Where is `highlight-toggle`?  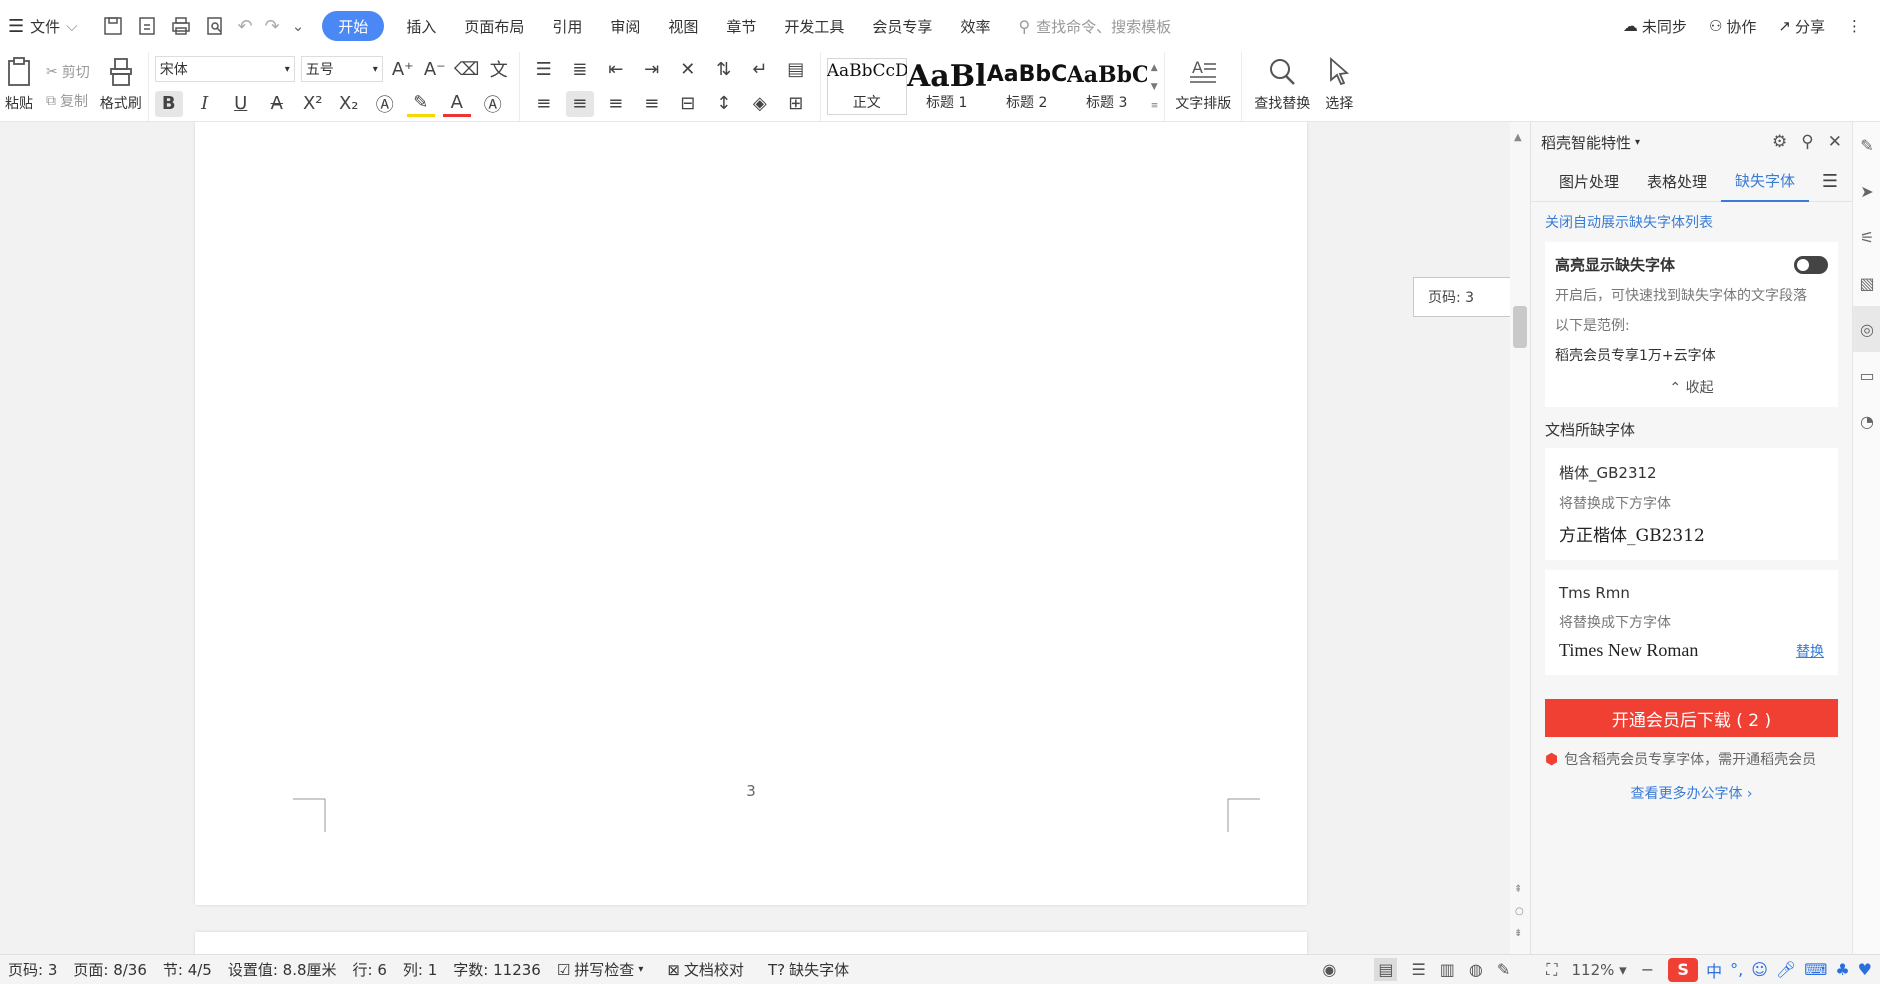
highlight-toggle is located at coordinates (1811, 264).